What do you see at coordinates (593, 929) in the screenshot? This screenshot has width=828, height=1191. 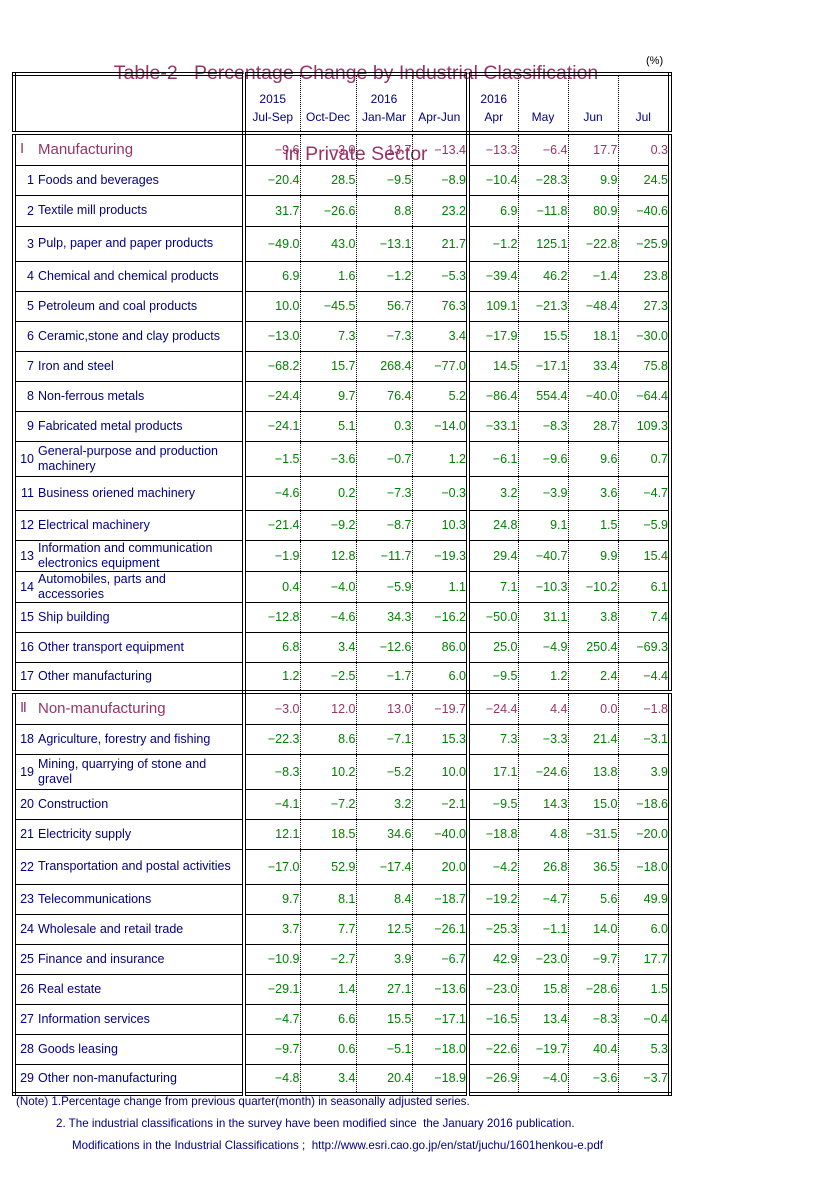 I see `value-cell: 14.0` at bounding box center [593, 929].